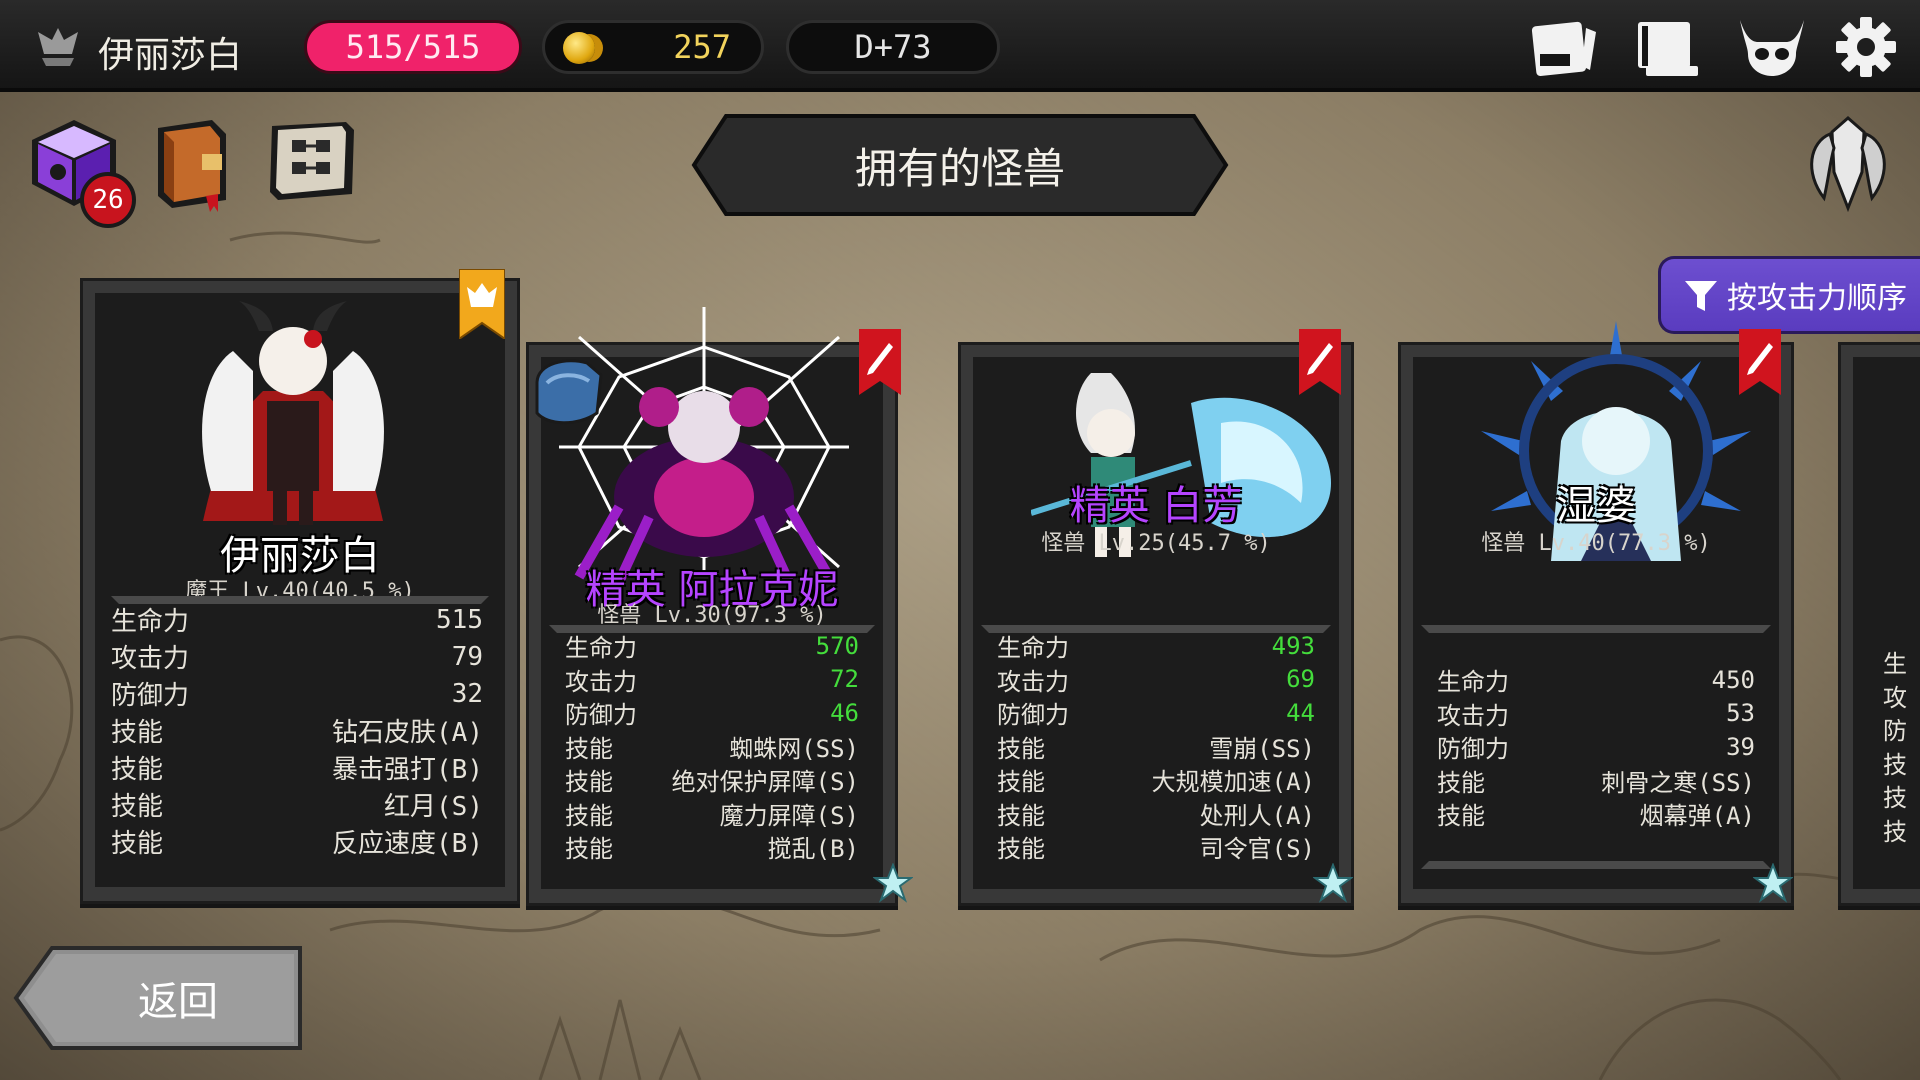 The image size is (1920, 1080). Describe the element at coordinates (1733, 679) in the screenshot. I see `stat-value: 450` at that location.